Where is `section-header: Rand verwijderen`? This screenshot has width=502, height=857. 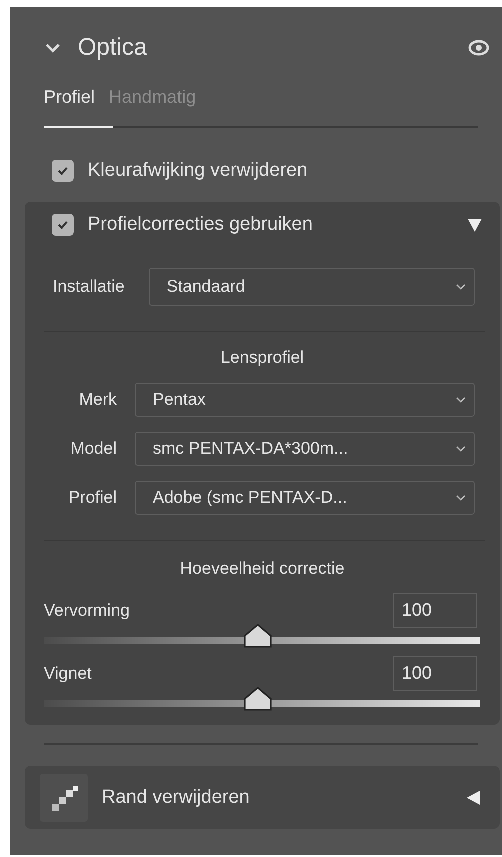 section-header: Rand verwijderen is located at coordinates (262, 797).